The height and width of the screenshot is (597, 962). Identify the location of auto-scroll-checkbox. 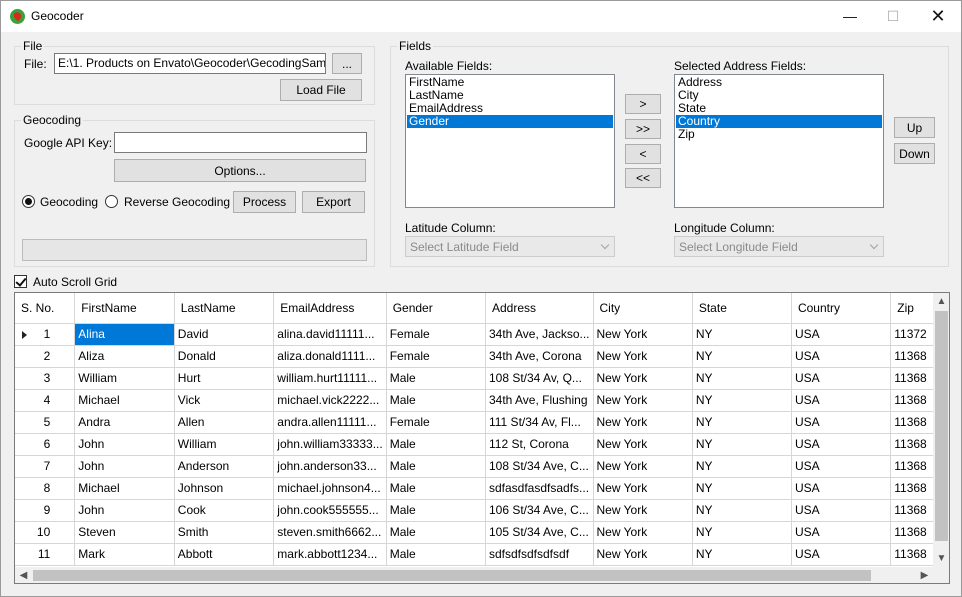
(20, 281).